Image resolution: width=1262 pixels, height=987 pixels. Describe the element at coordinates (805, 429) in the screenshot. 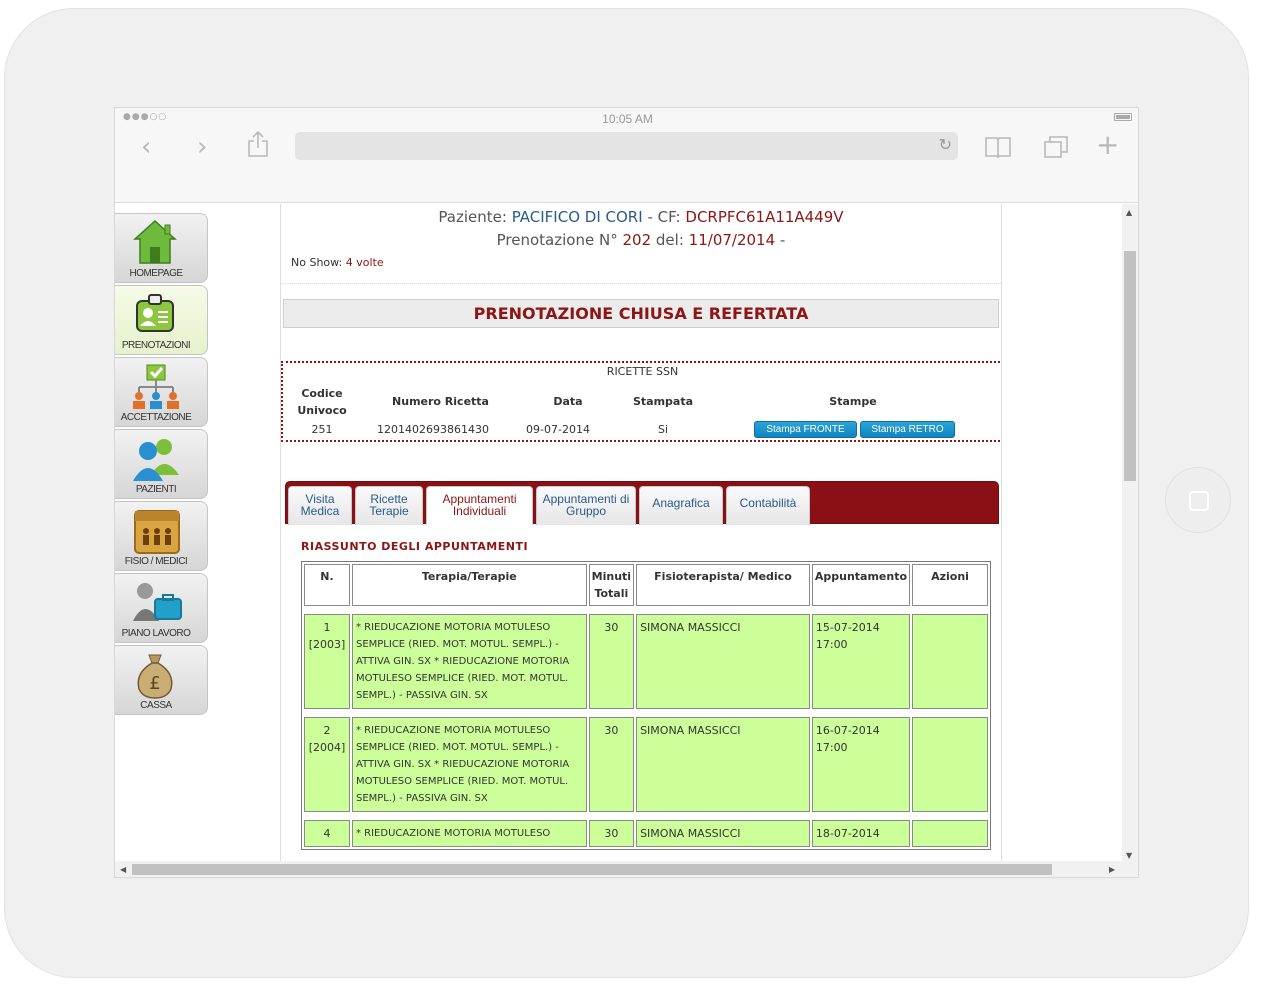

I see `stampa-fronte-button: Stampa FRONTE` at that location.